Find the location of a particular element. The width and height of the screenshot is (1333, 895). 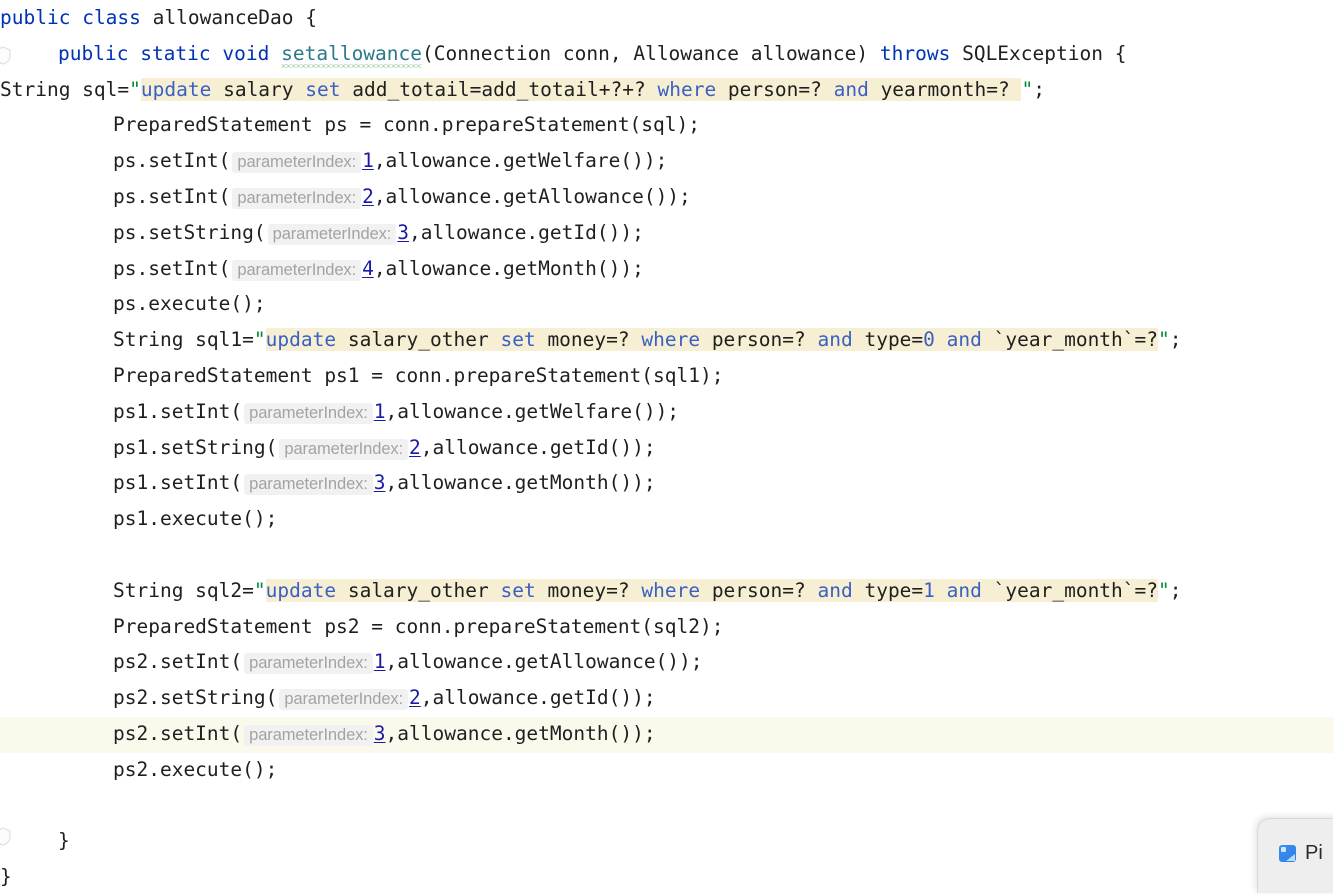

code-token: ps1.execute(); is located at coordinates (195, 519).